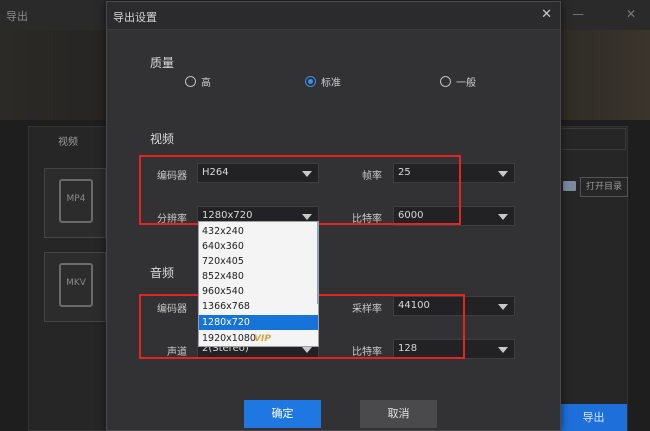 This screenshot has width=650, height=431. Describe the element at coordinates (258, 276) in the screenshot. I see `resolution-option: 852x480` at that location.